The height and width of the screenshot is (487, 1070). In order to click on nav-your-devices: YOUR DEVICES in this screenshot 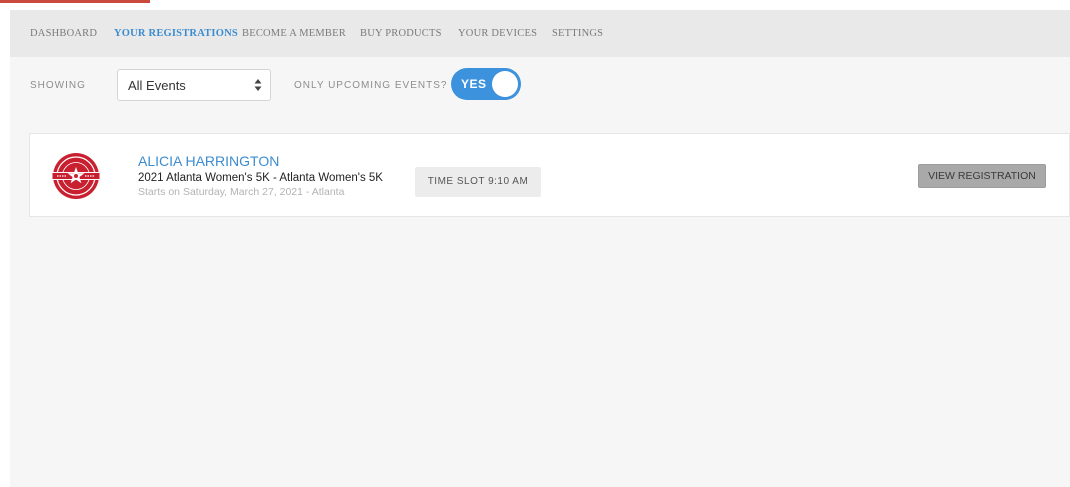, I will do `click(497, 33)`.